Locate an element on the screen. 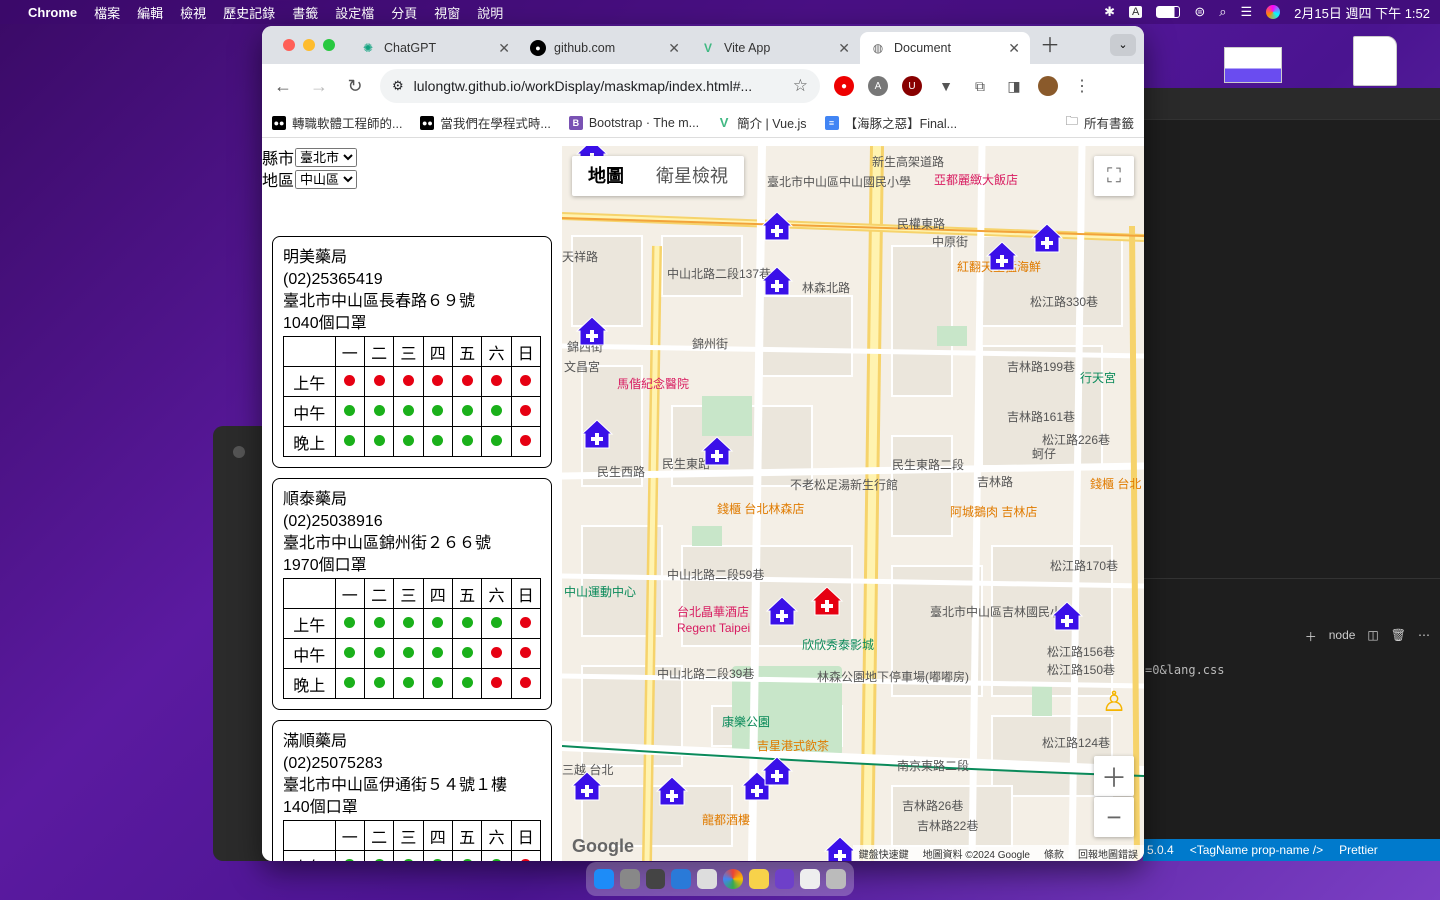 This screenshot has width=1440, height=900. add-terminal-icon: ＋ is located at coordinates (1311, 636).